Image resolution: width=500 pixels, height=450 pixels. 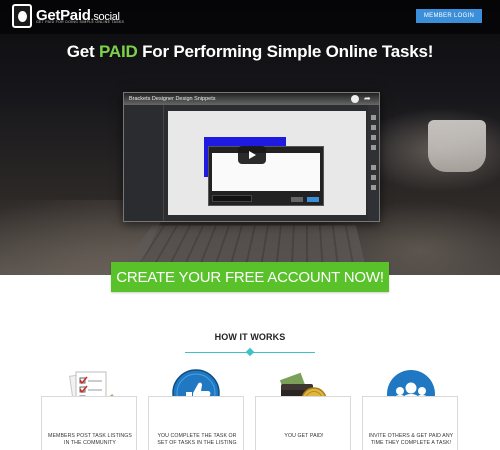 I want to click on thumbnail-dialog-ok, so click(x=313, y=199).